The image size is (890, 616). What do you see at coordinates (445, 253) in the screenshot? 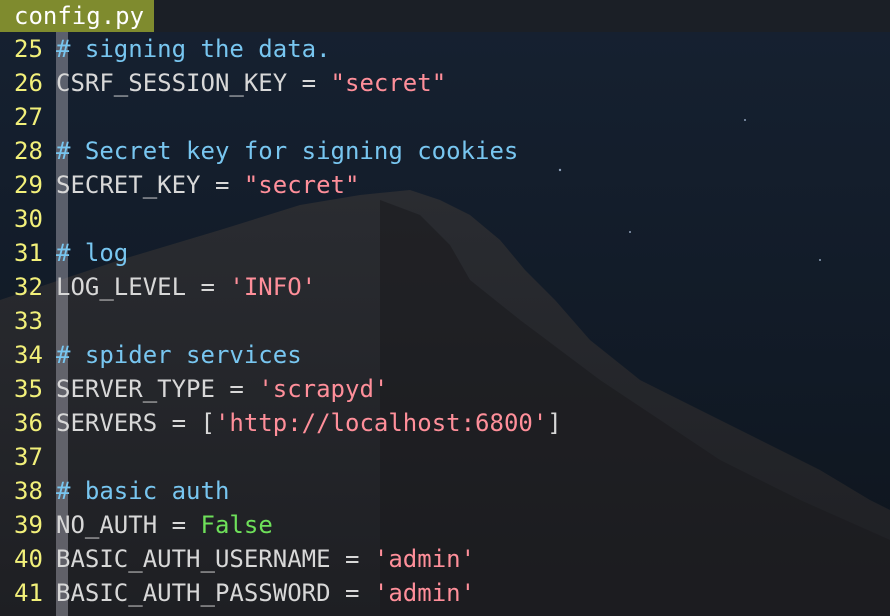
I see `code-line: 31 # log` at bounding box center [445, 253].